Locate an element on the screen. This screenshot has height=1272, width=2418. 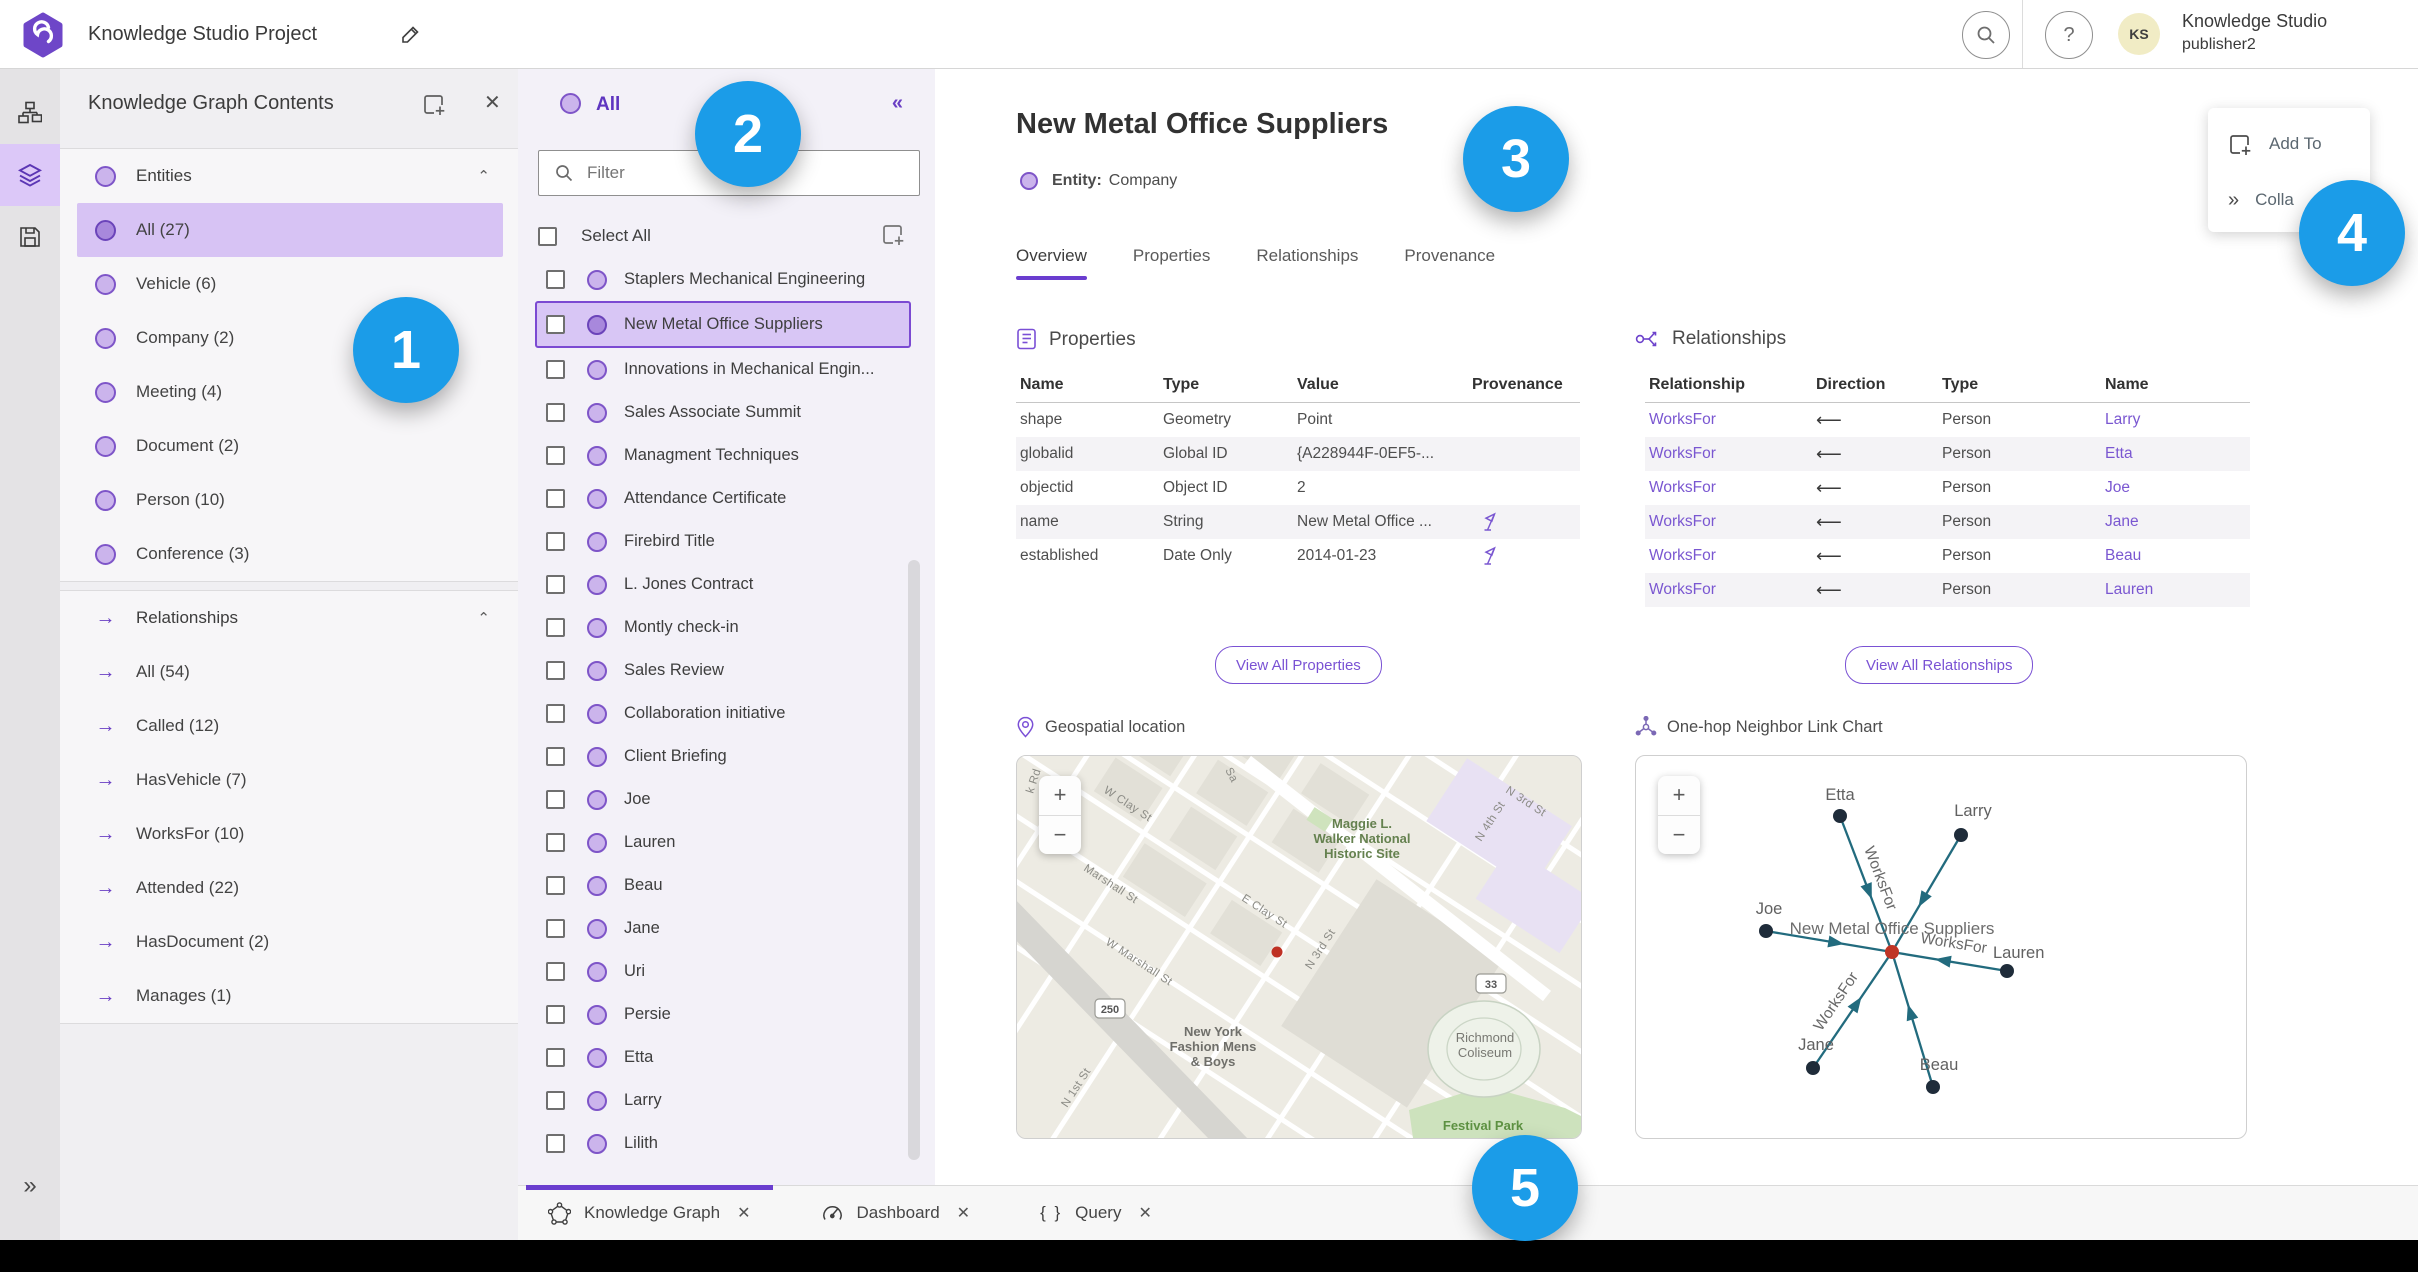
entity-name-link: Larry is located at coordinates (2175, 420).